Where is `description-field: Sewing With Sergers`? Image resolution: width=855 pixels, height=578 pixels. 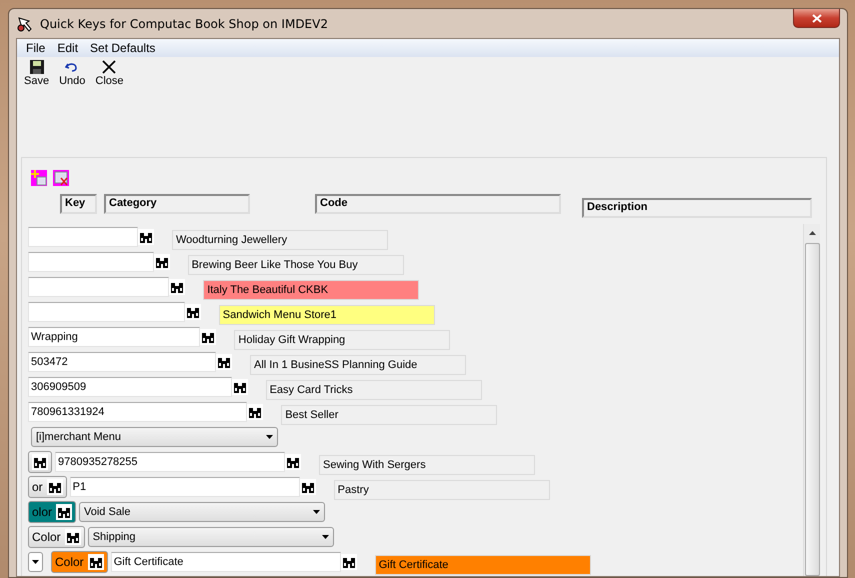 description-field: Sewing With Sergers is located at coordinates (427, 464).